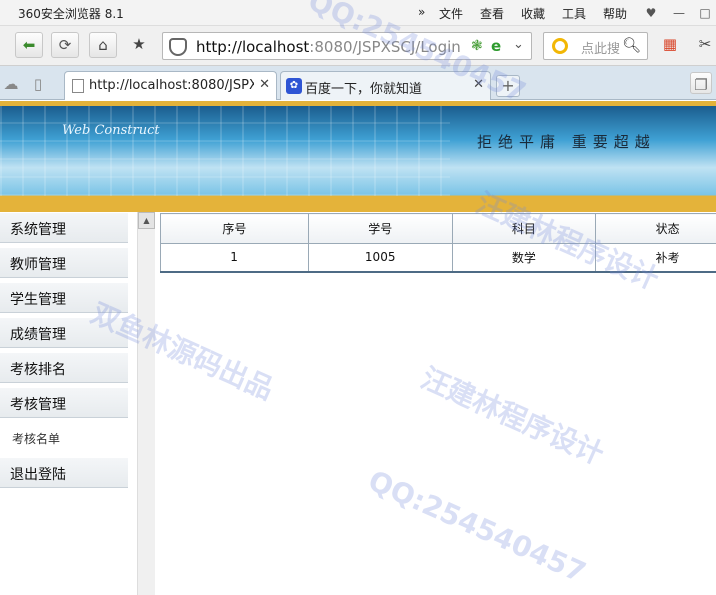  What do you see at coordinates (600, 47) in the screenshot?
I see `search-input: 点此搜` at bounding box center [600, 47].